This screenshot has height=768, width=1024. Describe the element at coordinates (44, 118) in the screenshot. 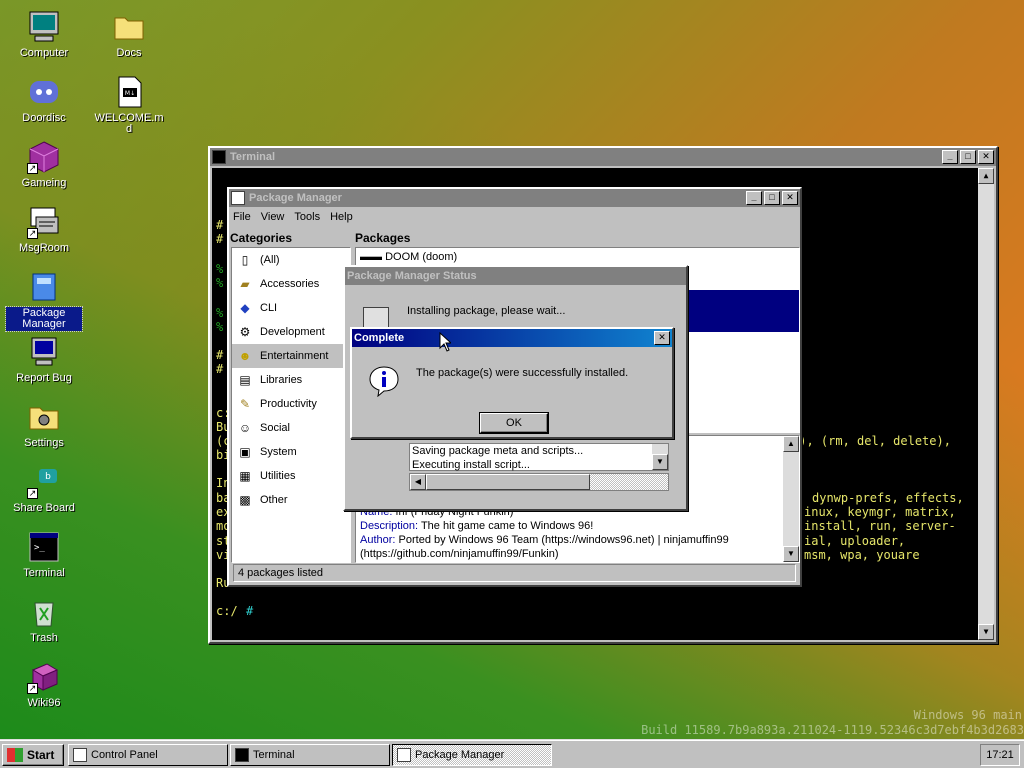

I see `desktop-icon-label: Doordisc` at that location.